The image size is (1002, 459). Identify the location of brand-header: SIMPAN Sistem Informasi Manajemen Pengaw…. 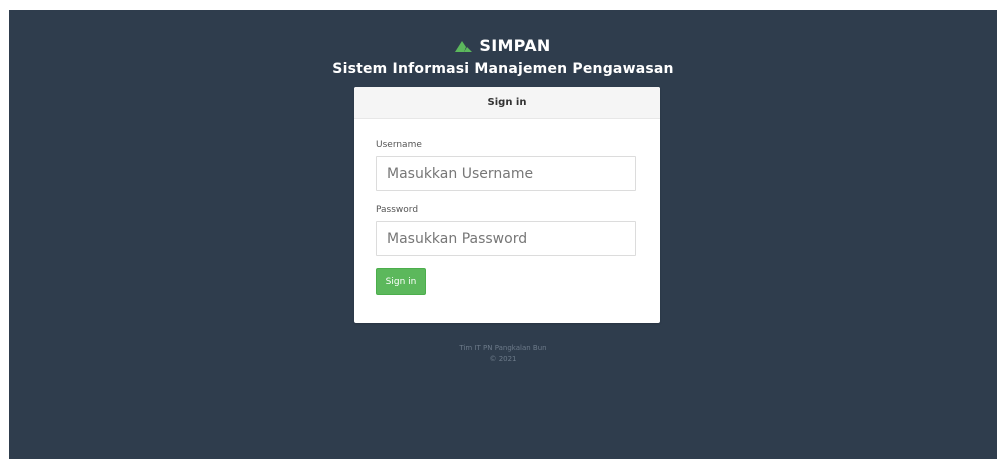
(503, 56).